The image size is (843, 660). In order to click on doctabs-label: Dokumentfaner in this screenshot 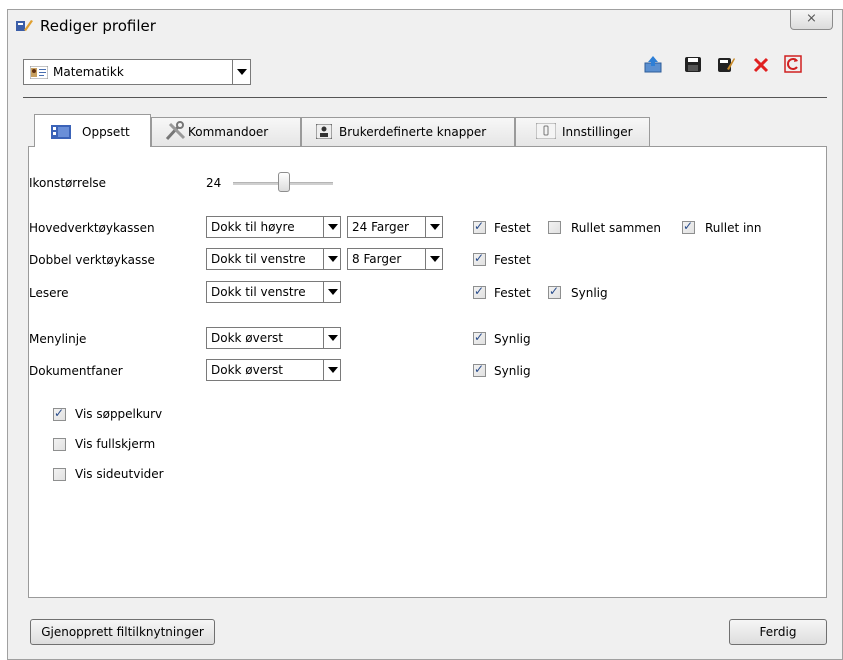, I will do `click(76, 371)`.